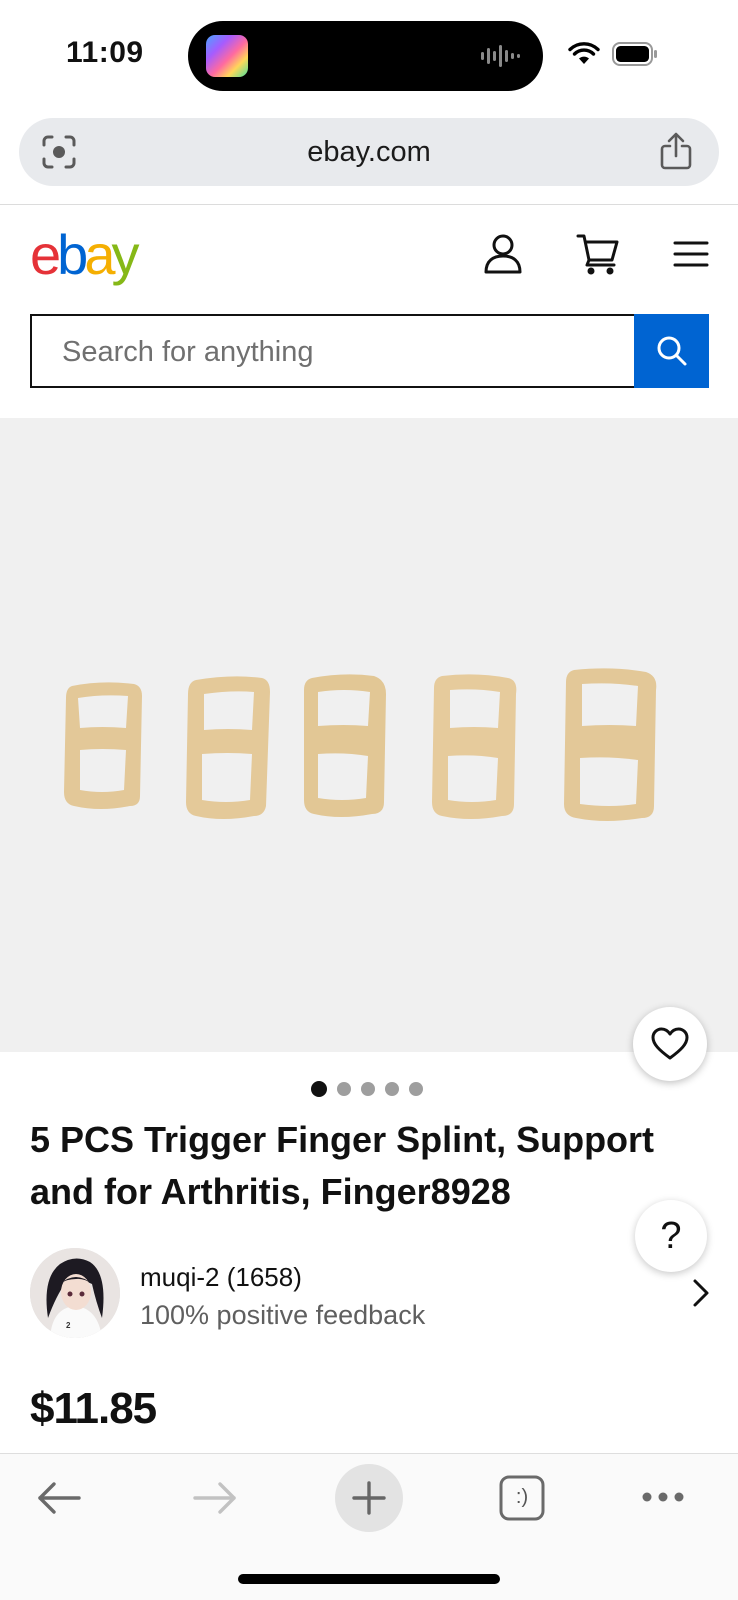 The height and width of the screenshot is (1600, 738). I want to click on account-icon, so click(503, 254).